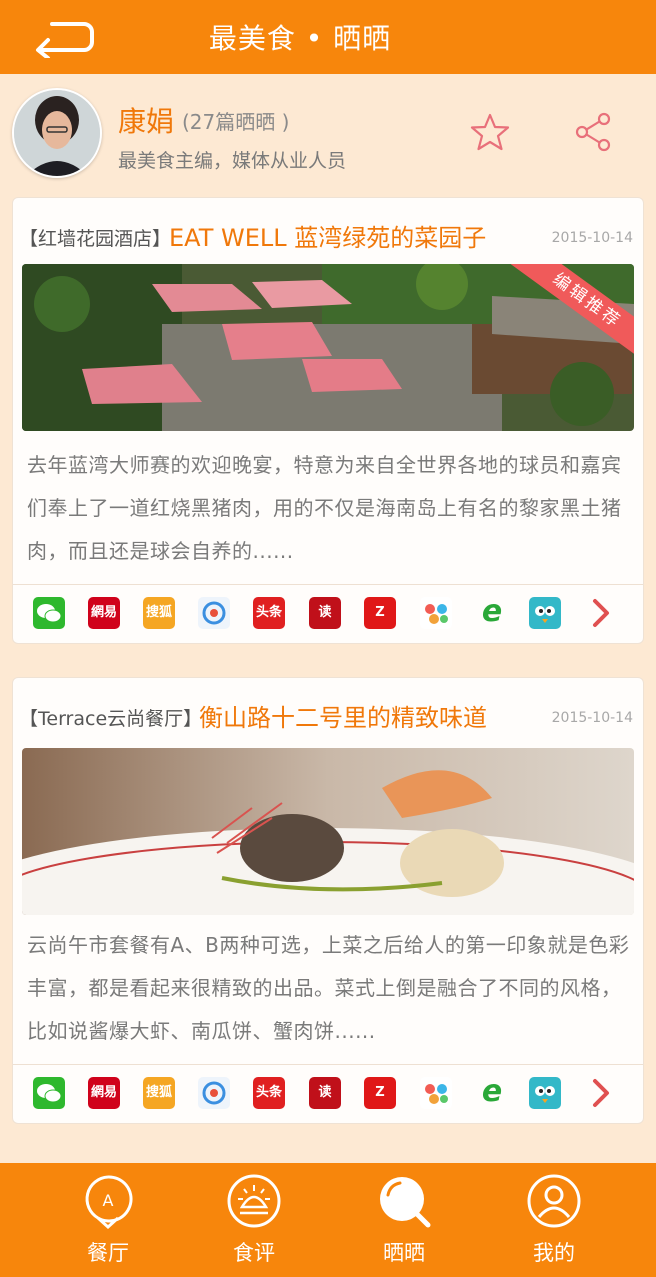 This screenshot has height=1277, width=656. What do you see at coordinates (328, 831) in the screenshot?
I see `post-image` at bounding box center [328, 831].